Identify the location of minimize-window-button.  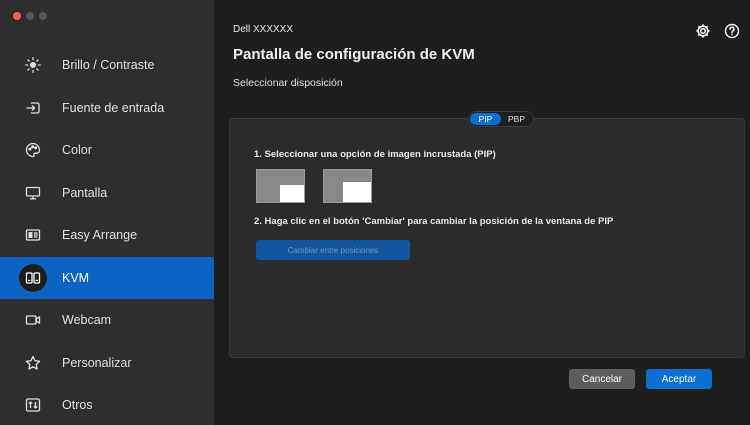
(30, 16).